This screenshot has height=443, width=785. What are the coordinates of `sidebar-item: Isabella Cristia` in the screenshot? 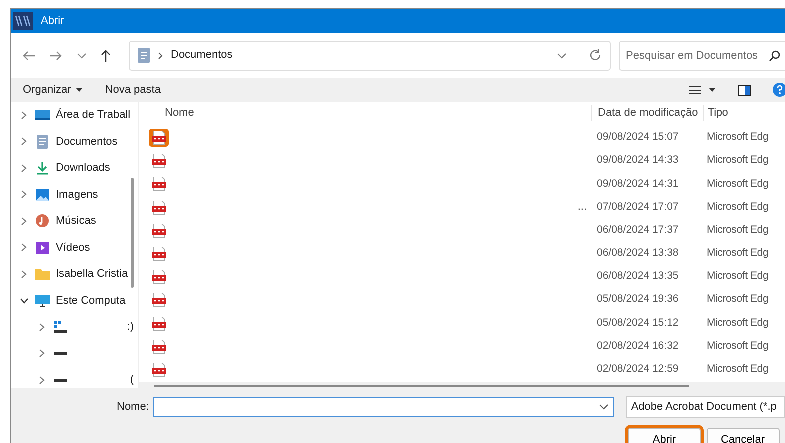 It's located at (74, 274).